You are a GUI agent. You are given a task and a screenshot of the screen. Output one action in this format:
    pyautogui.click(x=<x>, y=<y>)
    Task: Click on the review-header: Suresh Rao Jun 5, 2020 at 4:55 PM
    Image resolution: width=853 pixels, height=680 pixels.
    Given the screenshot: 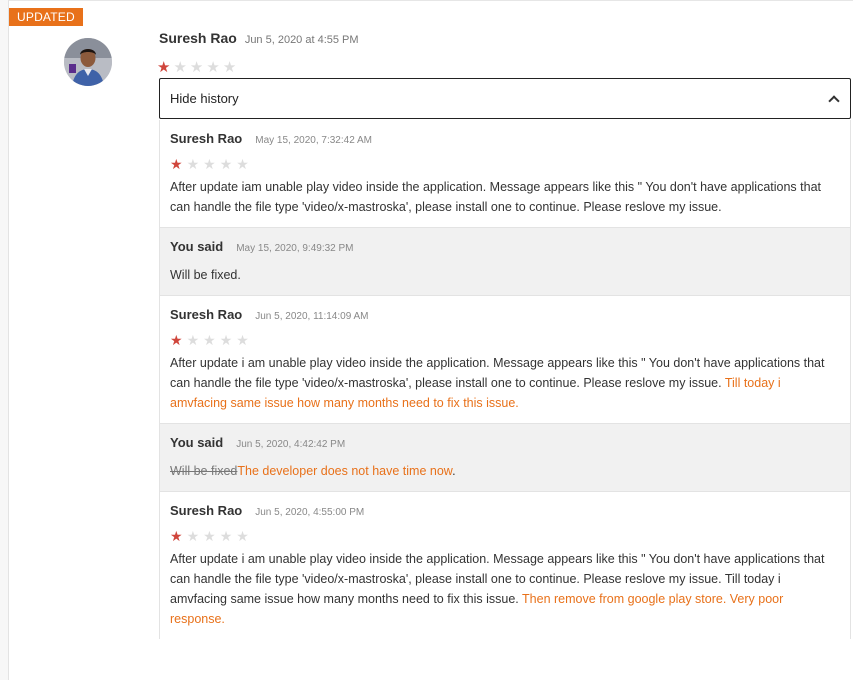 What is the action you would take?
    pyautogui.click(x=259, y=38)
    